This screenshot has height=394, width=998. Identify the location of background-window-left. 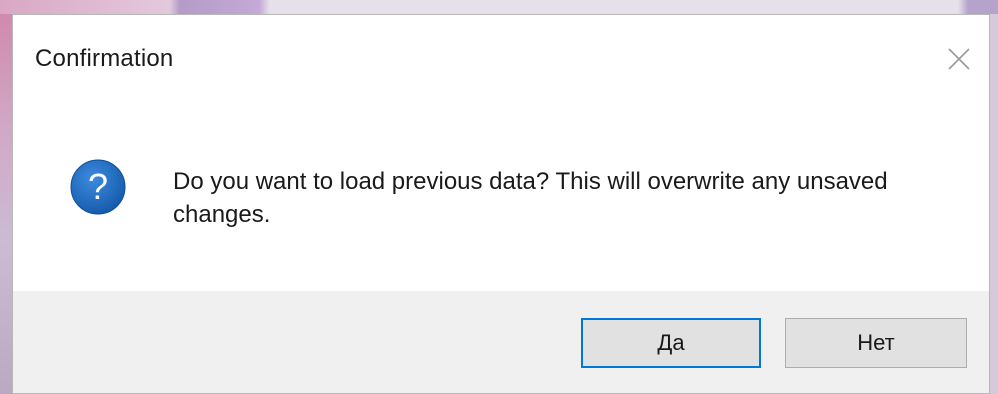
(6, 204).